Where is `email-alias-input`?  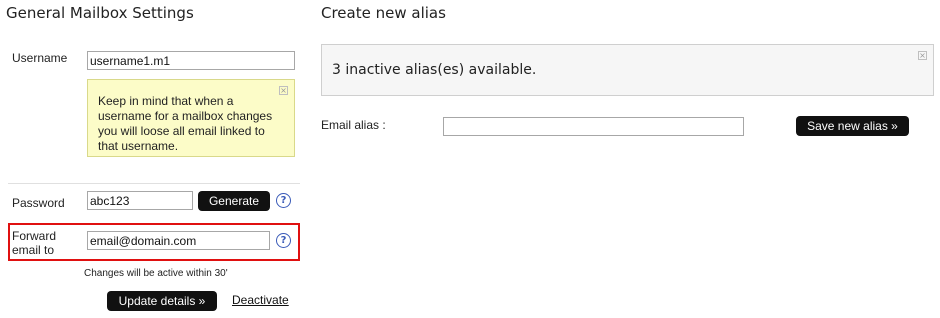
email-alias-input is located at coordinates (593, 126).